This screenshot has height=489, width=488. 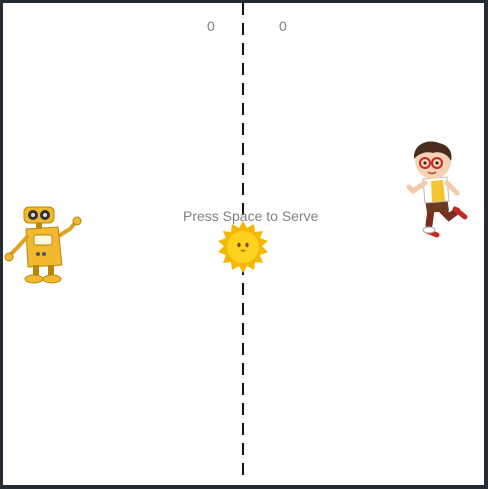 What do you see at coordinates (211, 26) in the screenshot?
I see `score-left: 0` at bounding box center [211, 26].